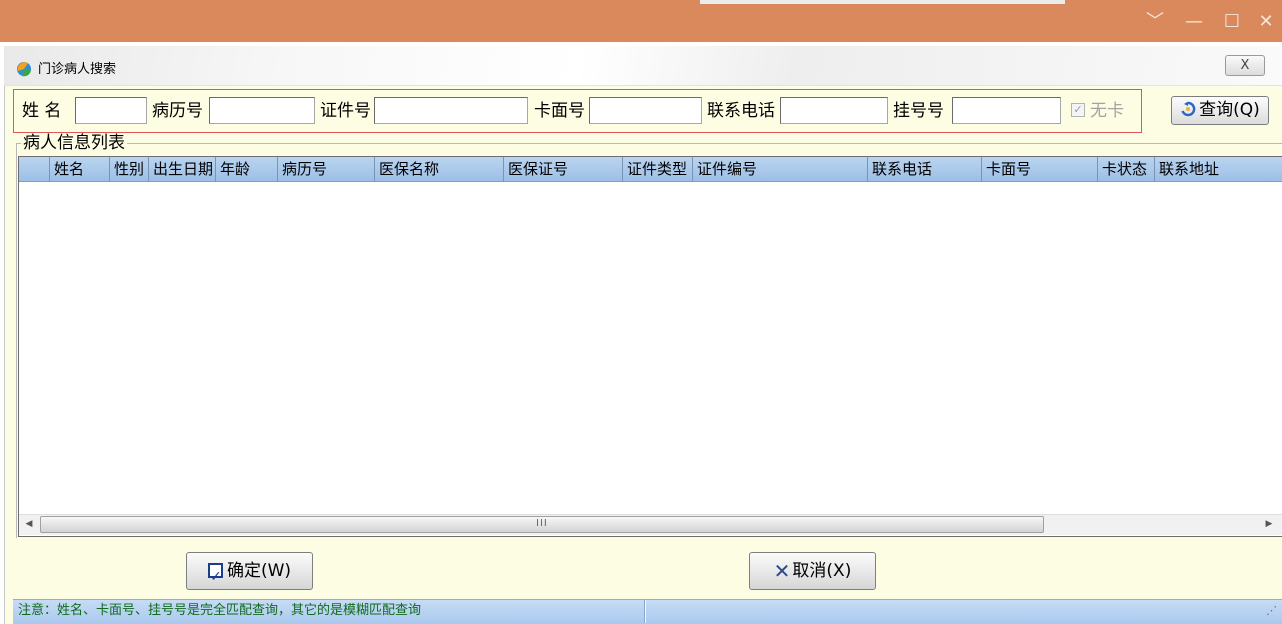 The image size is (1282, 624). I want to click on col-header-gender: 性别, so click(126, 169).